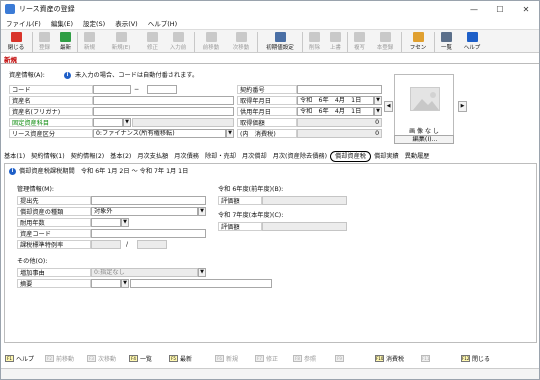 The height and width of the screenshot is (380, 540). What do you see at coordinates (385, 48) in the screenshot?
I see `toolbar-button-label: 本登録` at bounding box center [385, 48].